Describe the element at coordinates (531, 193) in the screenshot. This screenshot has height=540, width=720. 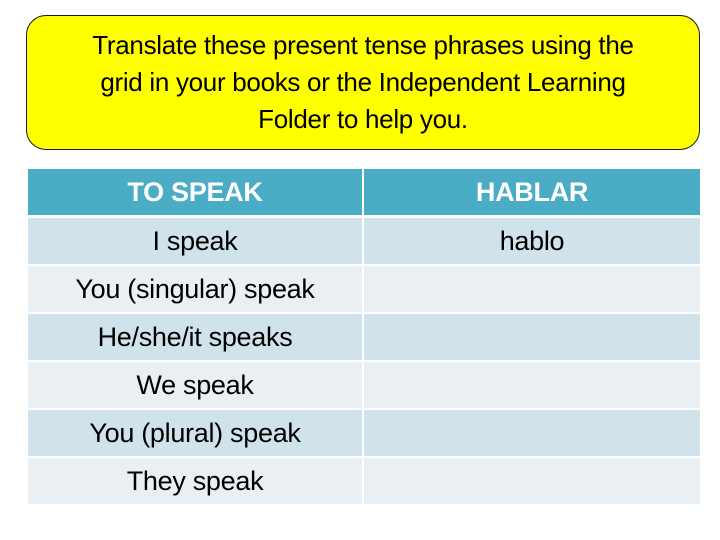
I see `header-spanish: HABLAR` at that location.